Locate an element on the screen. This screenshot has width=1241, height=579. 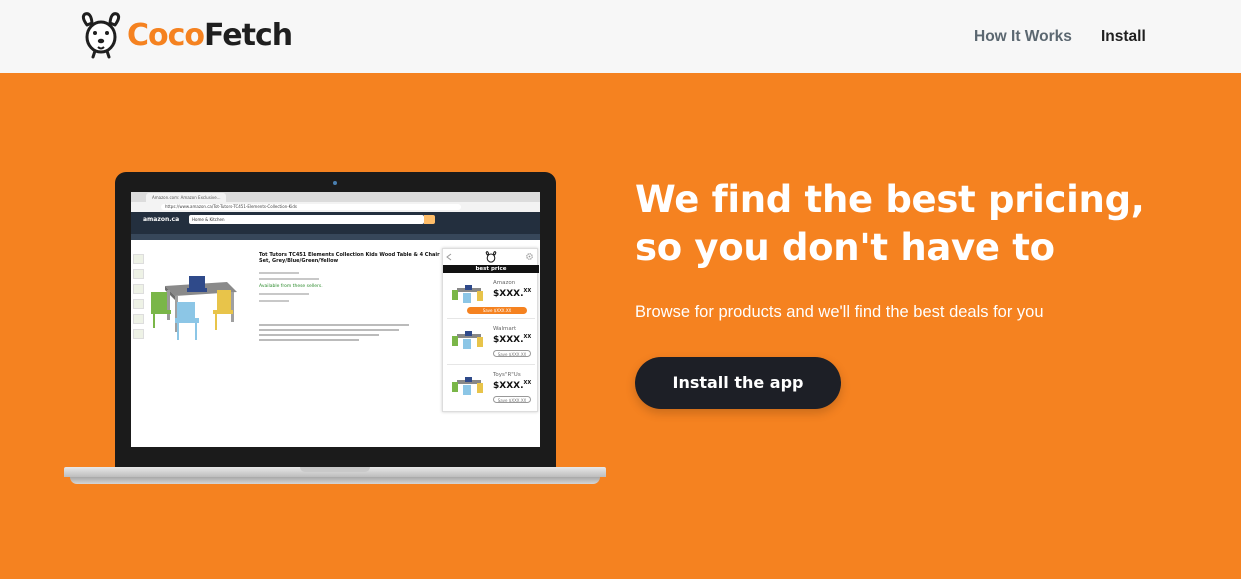
product-meta is located at coordinates (289, 279).